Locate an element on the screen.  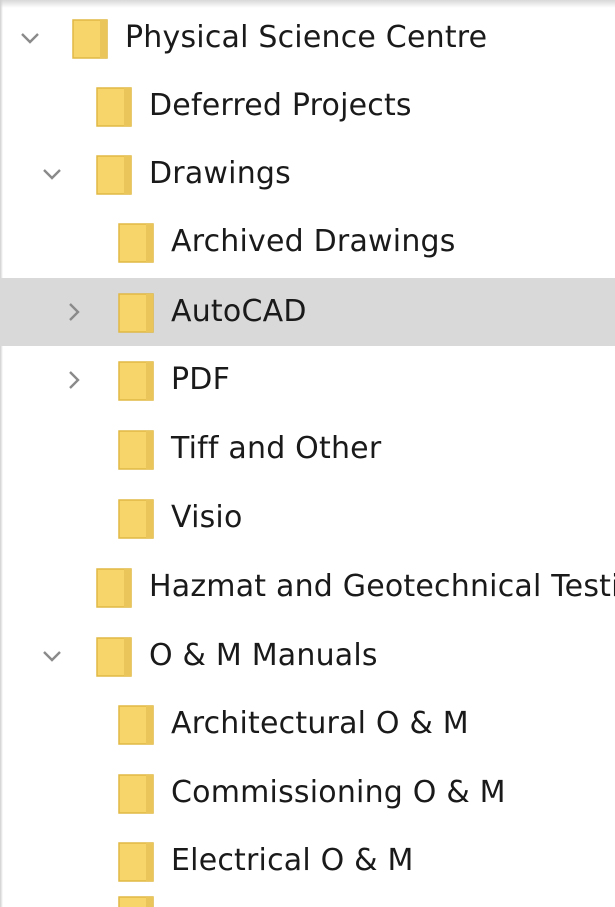
tree-item-label: Commissioning O & M is located at coordinates (338, 792).